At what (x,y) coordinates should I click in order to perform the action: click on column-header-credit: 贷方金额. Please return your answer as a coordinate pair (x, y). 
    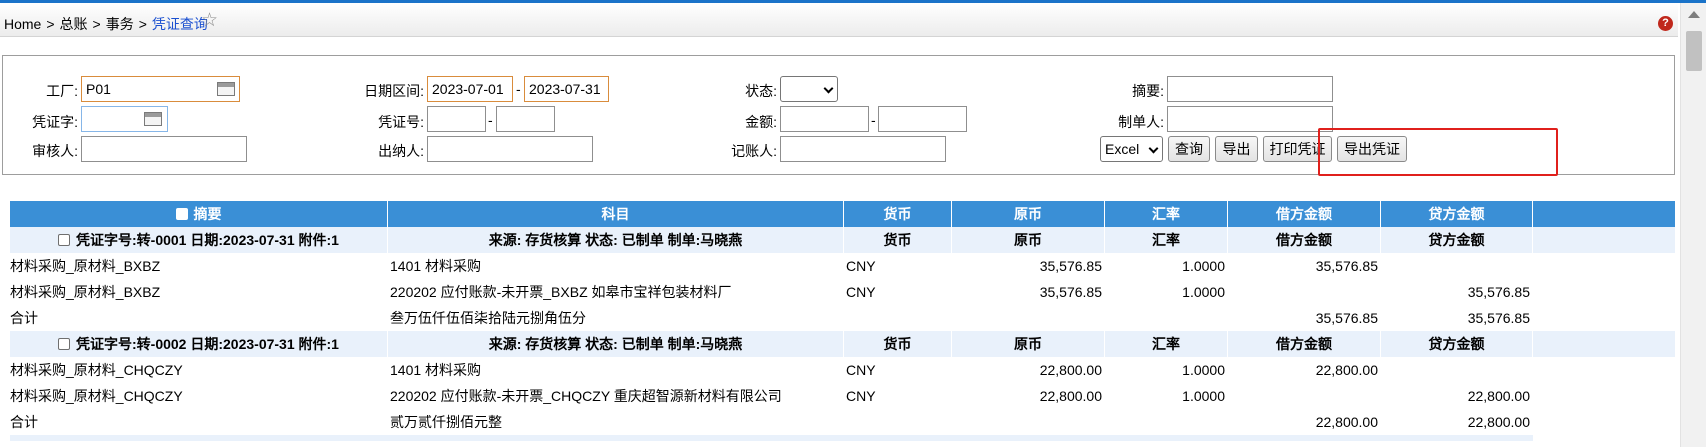
    Looking at the image, I should click on (1457, 214).